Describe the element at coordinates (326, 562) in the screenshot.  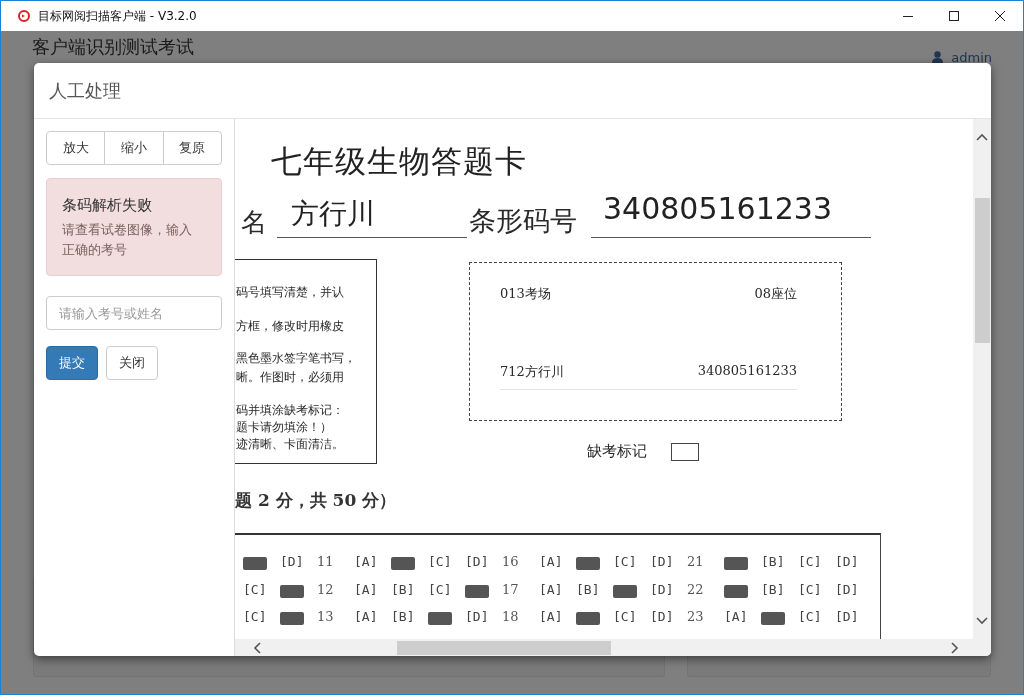
I see `question-number: 11` at that location.